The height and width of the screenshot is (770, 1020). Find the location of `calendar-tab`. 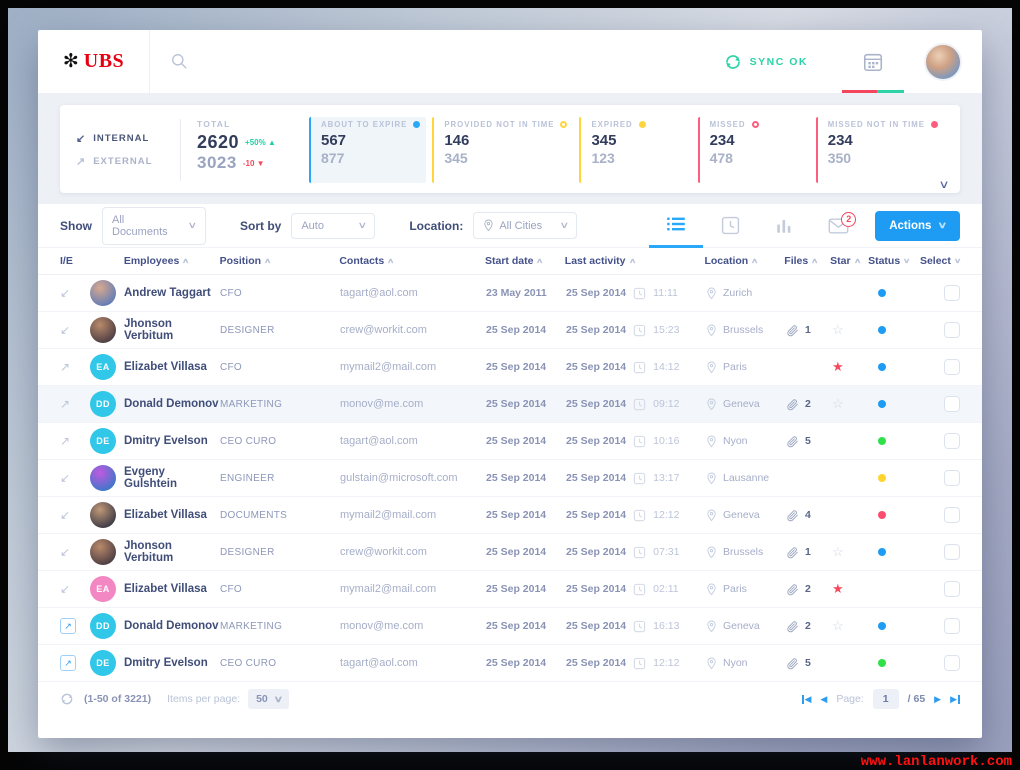

calendar-tab is located at coordinates (873, 61).